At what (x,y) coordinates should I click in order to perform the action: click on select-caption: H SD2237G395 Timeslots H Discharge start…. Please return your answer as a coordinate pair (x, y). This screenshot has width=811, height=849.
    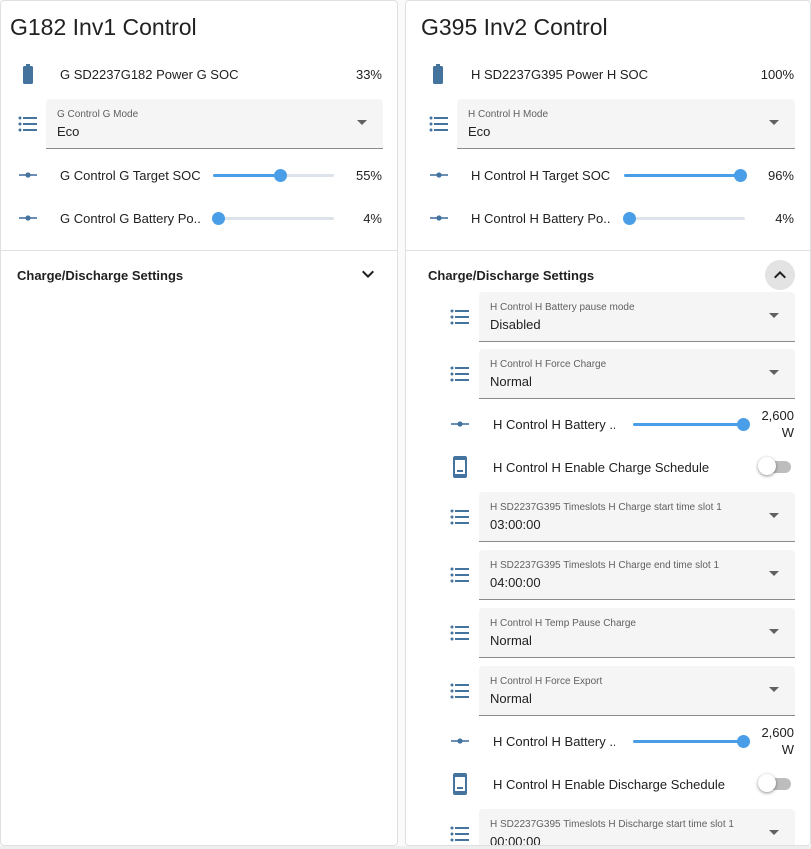
    Looking at the image, I should click on (612, 824).